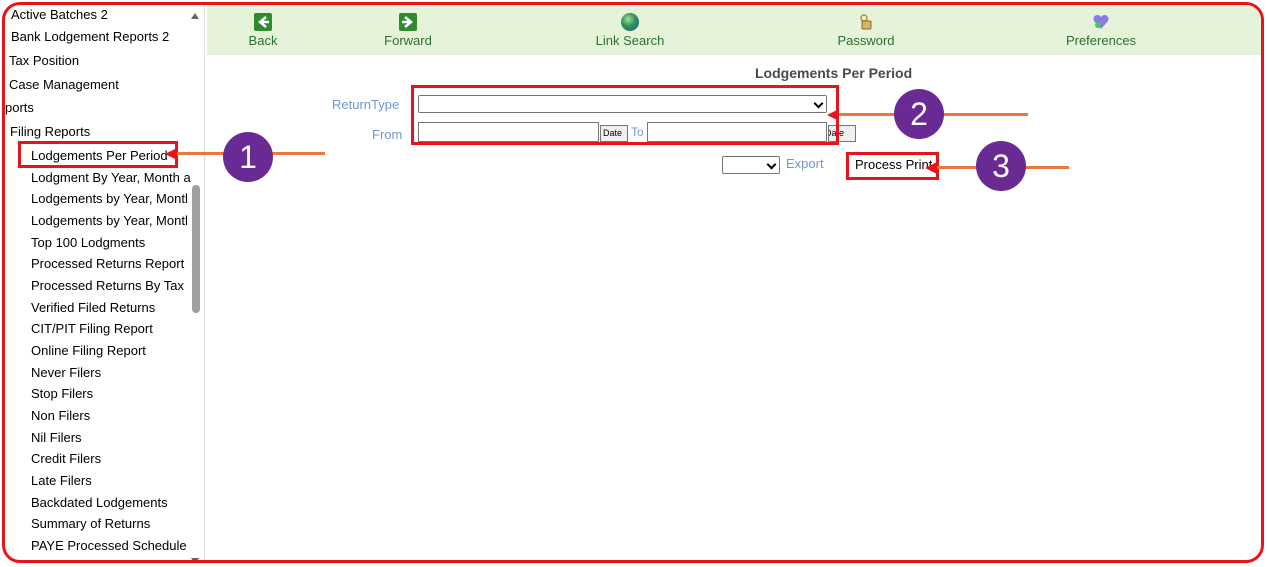 The image size is (1267, 567). I want to click on scroll-up-arrow-icon, so click(195, 16).